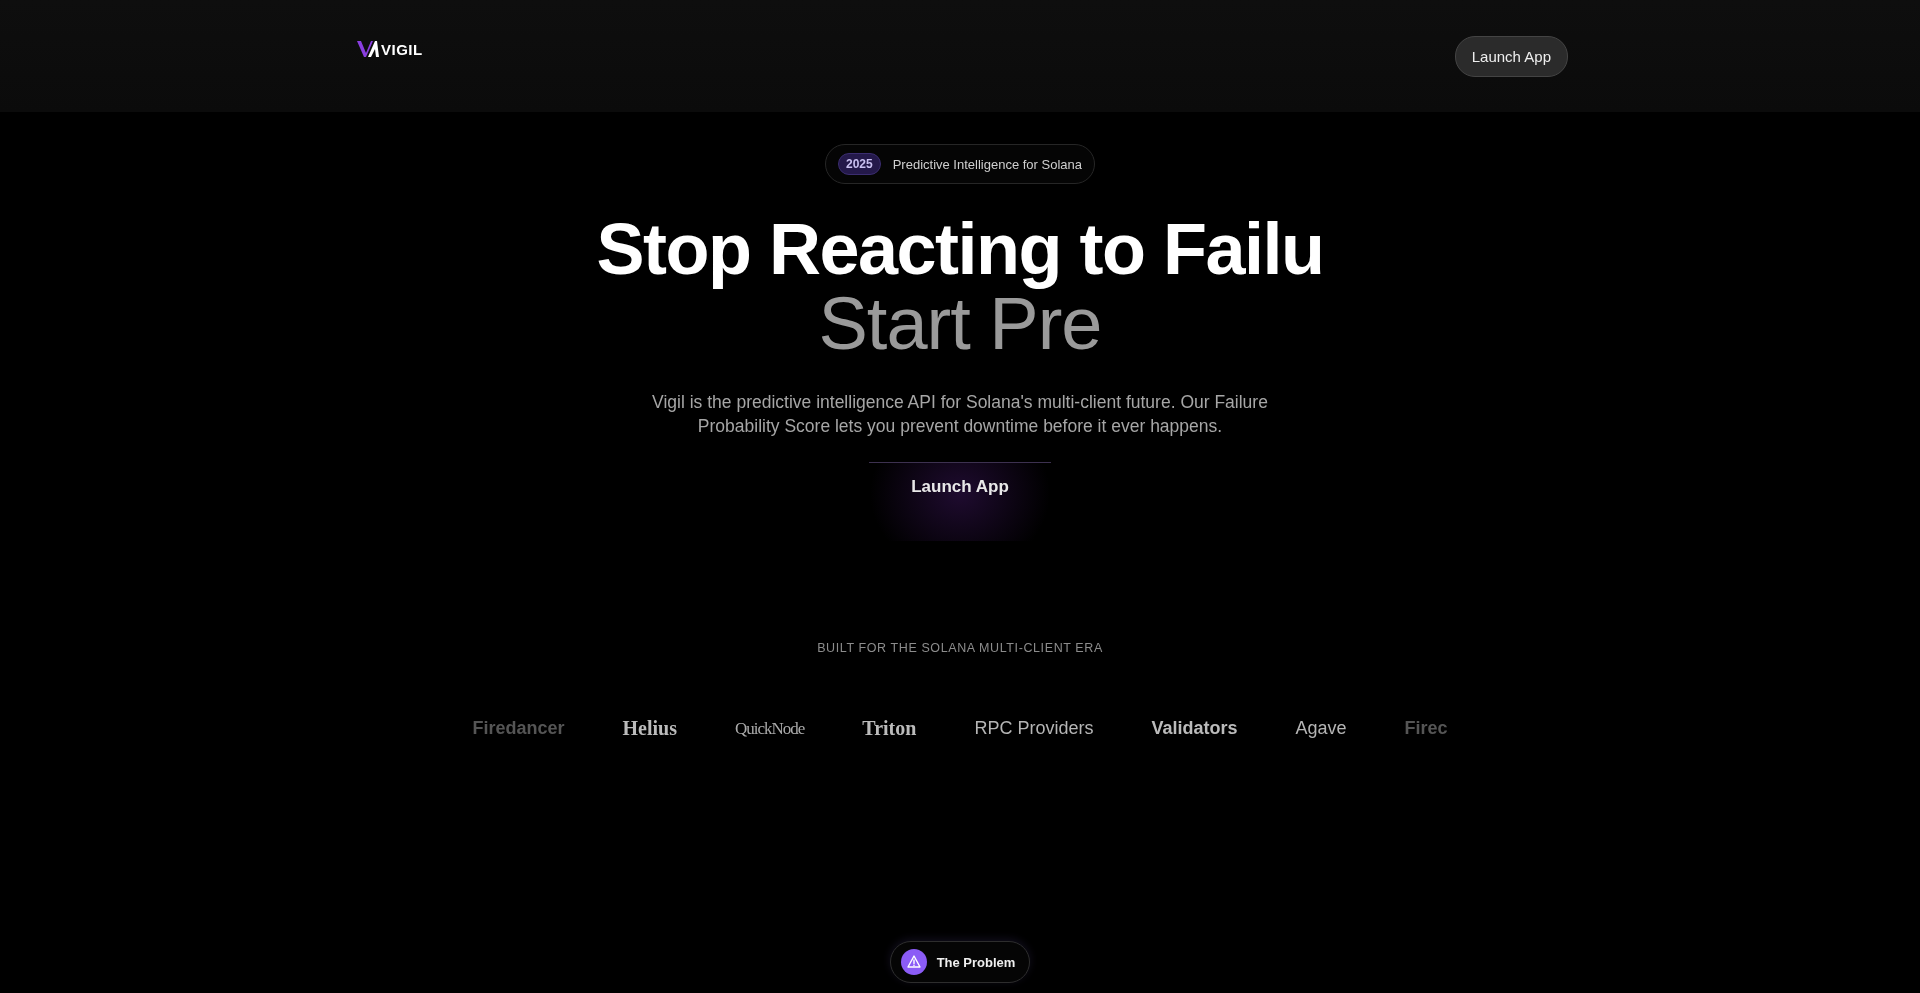 The image size is (1920, 993). Describe the element at coordinates (913, 962) in the screenshot. I see `warning-icon` at that location.